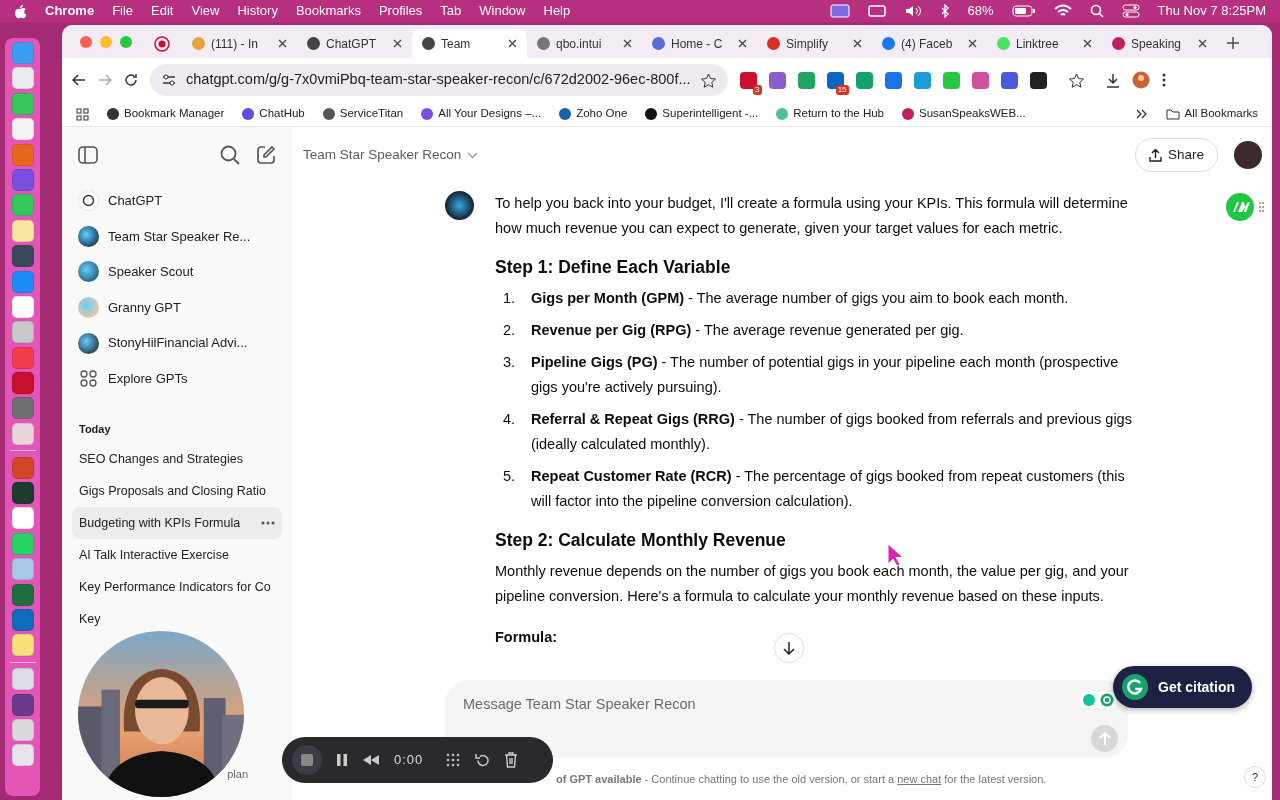 This screenshot has height=800, width=1280. Describe the element at coordinates (1038, 80) in the screenshot. I see `extension-icon` at that location.